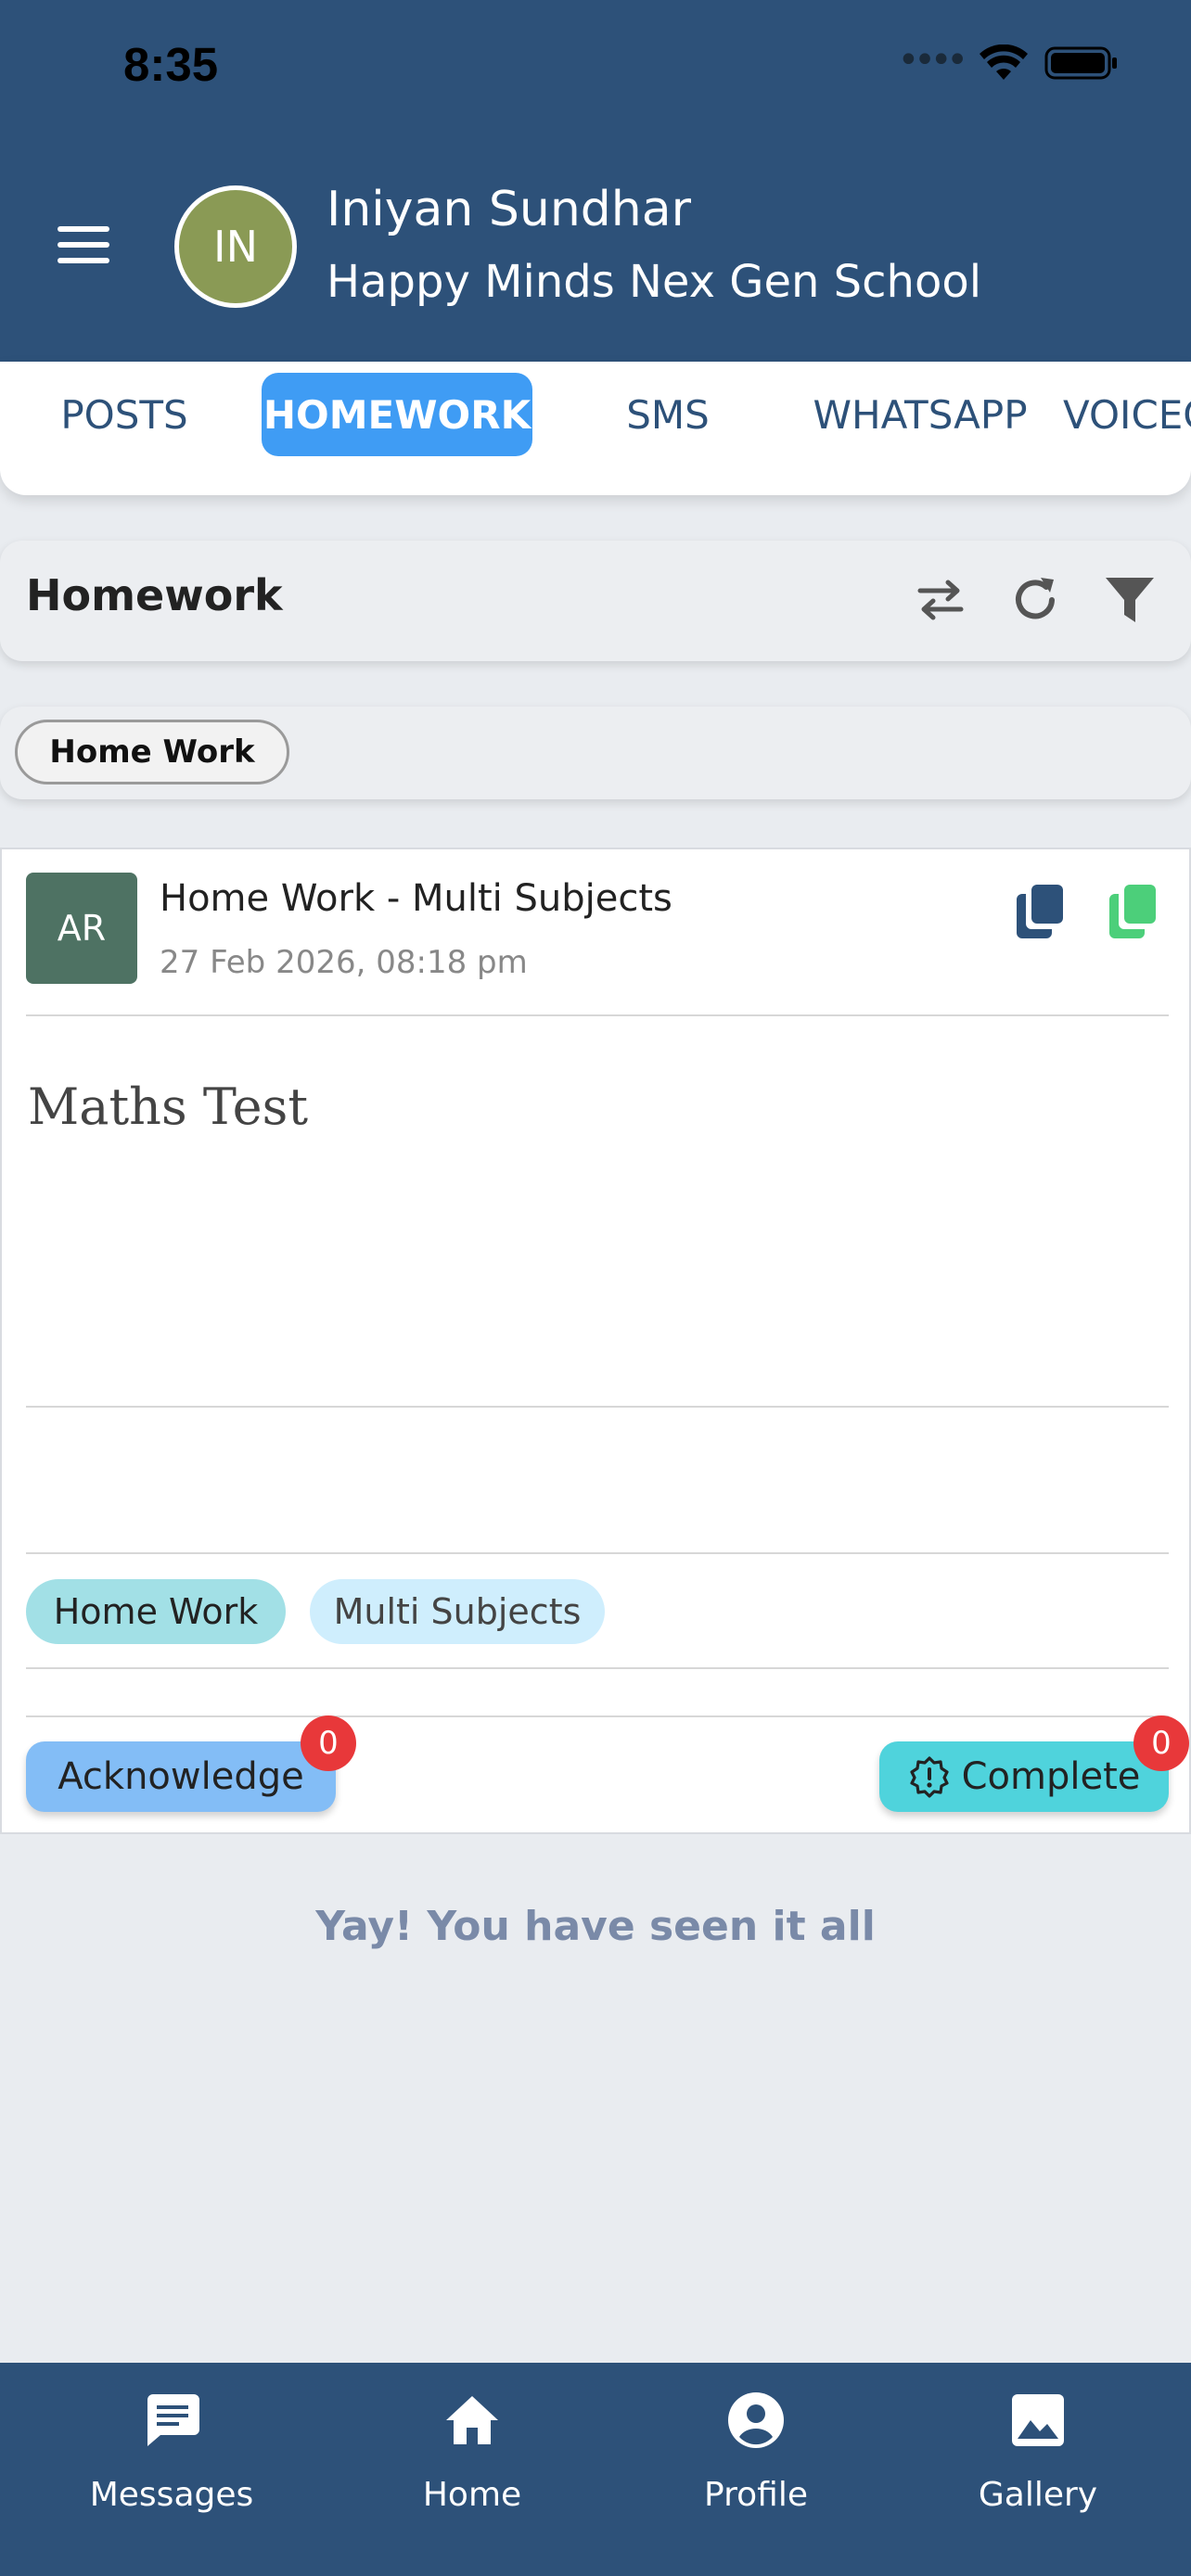 This screenshot has width=1191, height=2576. Describe the element at coordinates (1004, 62) in the screenshot. I see `wifi-icon` at that location.